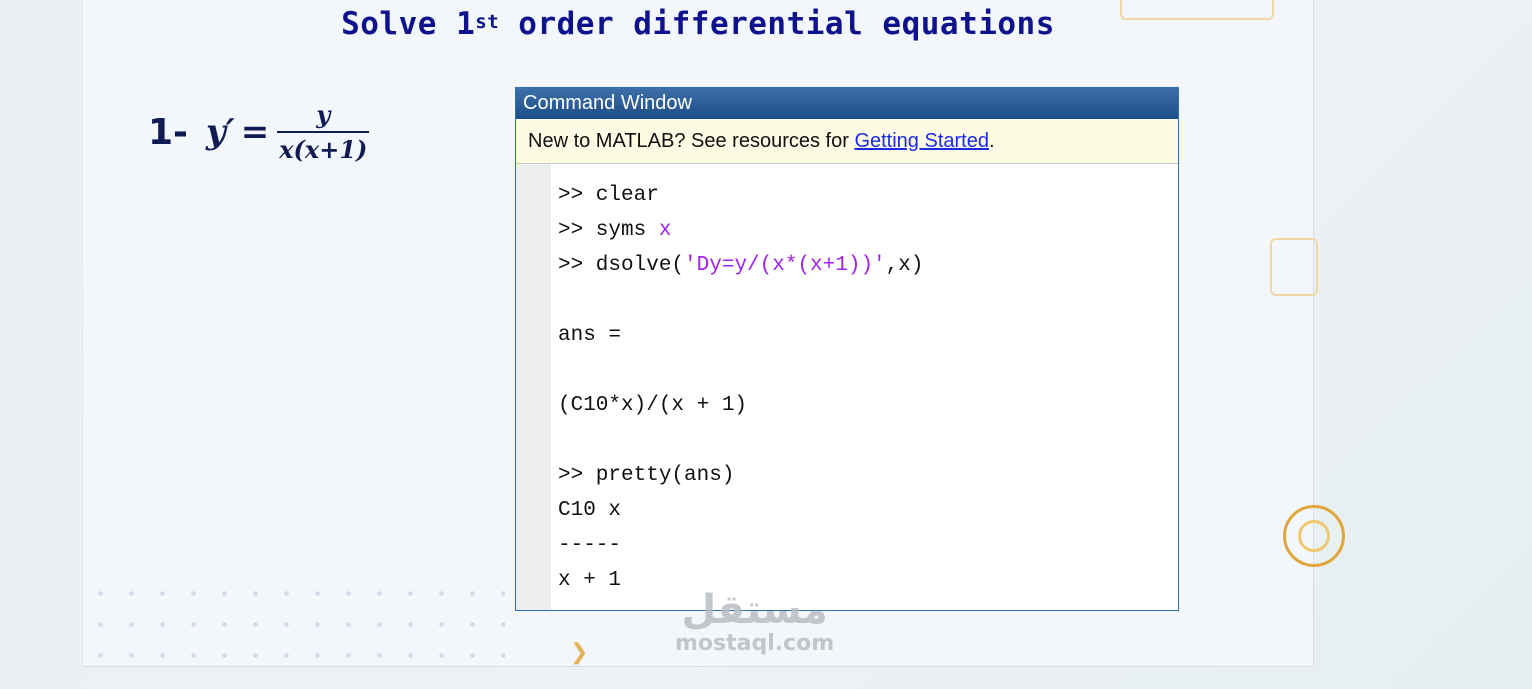 This screenshot has width=1532, height=689. I want to click on highlighted-token: 'Dy=y/(x*(x+1))', so click(785, 265).